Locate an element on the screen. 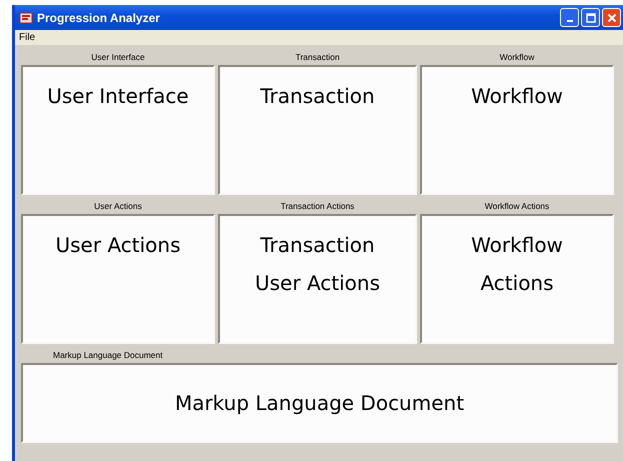 The image size is (623, 461). document-text: Markup Language Document is located at coordinates (319, 403).